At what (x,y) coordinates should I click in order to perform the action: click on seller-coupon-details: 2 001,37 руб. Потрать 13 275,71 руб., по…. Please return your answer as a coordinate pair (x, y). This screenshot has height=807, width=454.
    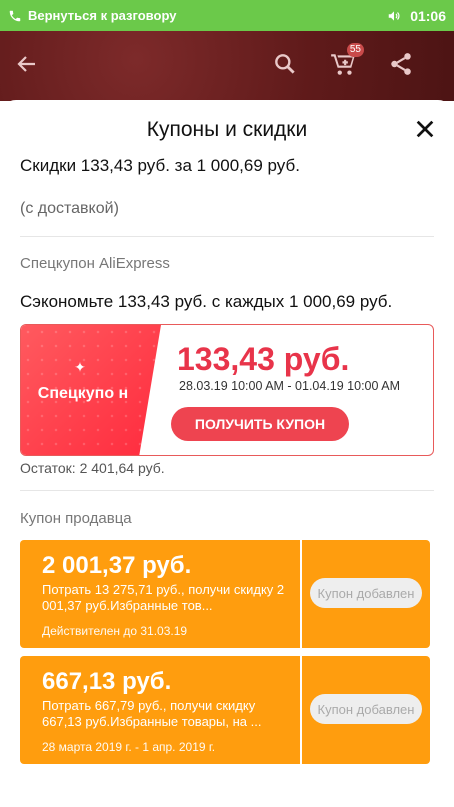
    Looking at the image, I should click on (160, 594).